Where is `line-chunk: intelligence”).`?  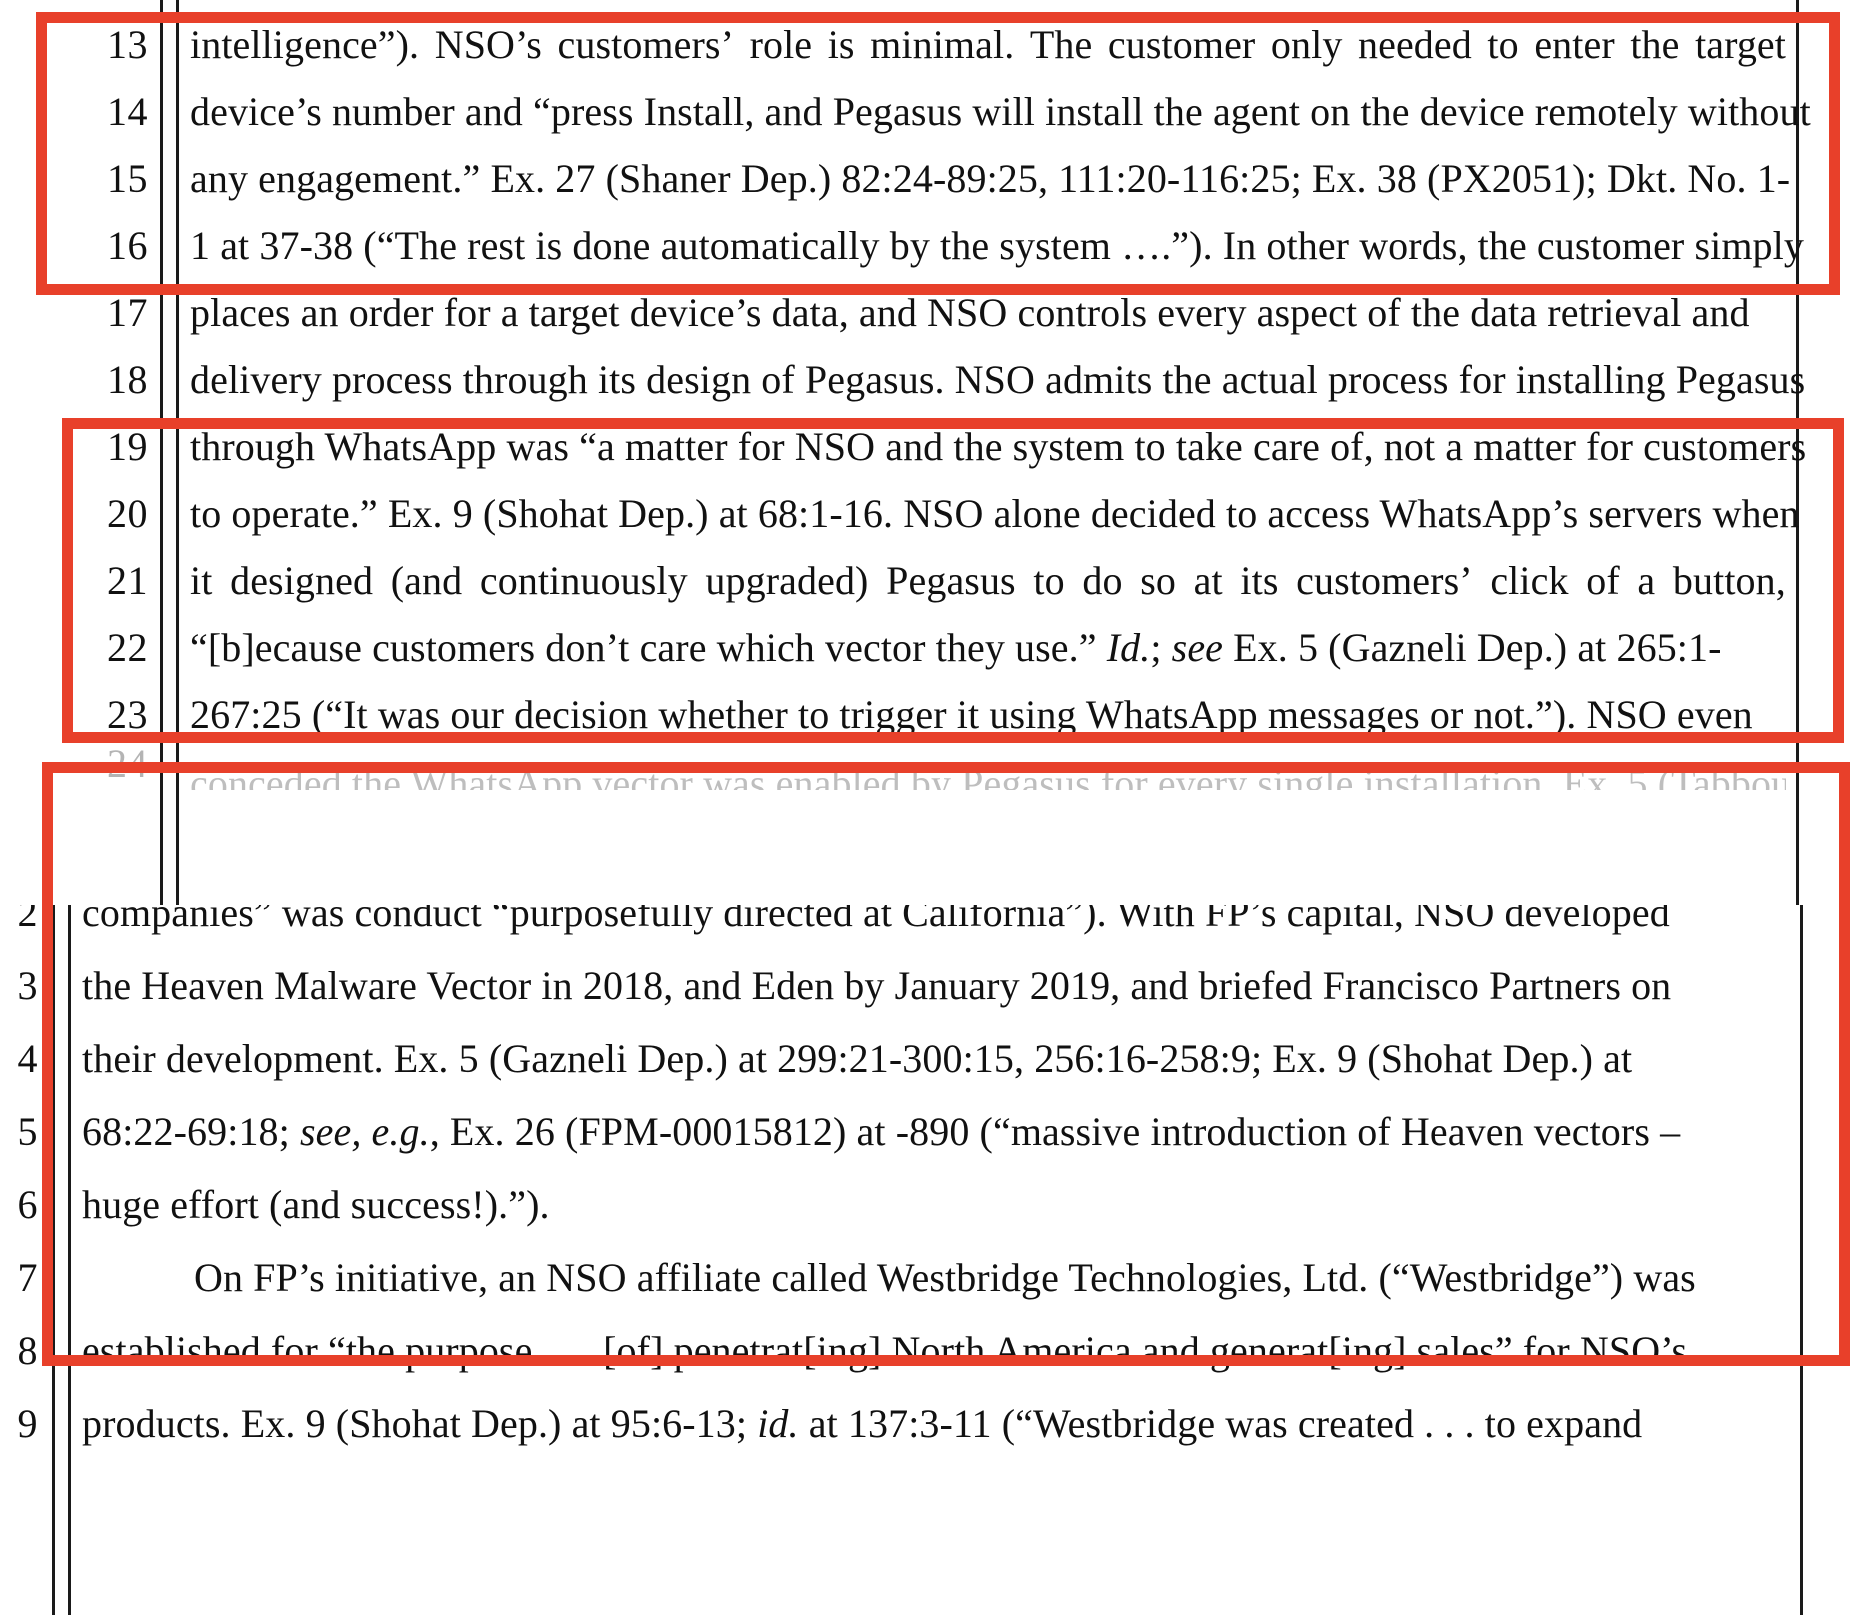 line-chunk: intelligence”). is located at coordinates (305, 44).